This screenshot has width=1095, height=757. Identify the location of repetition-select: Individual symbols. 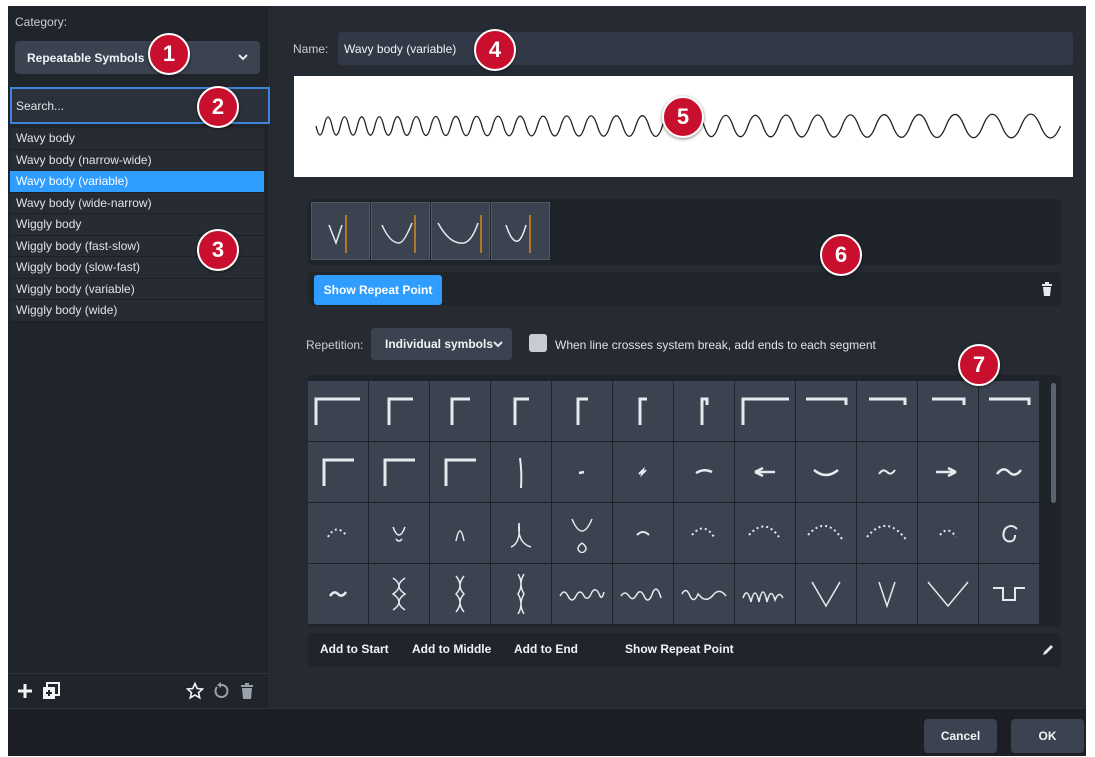
(441, 344).